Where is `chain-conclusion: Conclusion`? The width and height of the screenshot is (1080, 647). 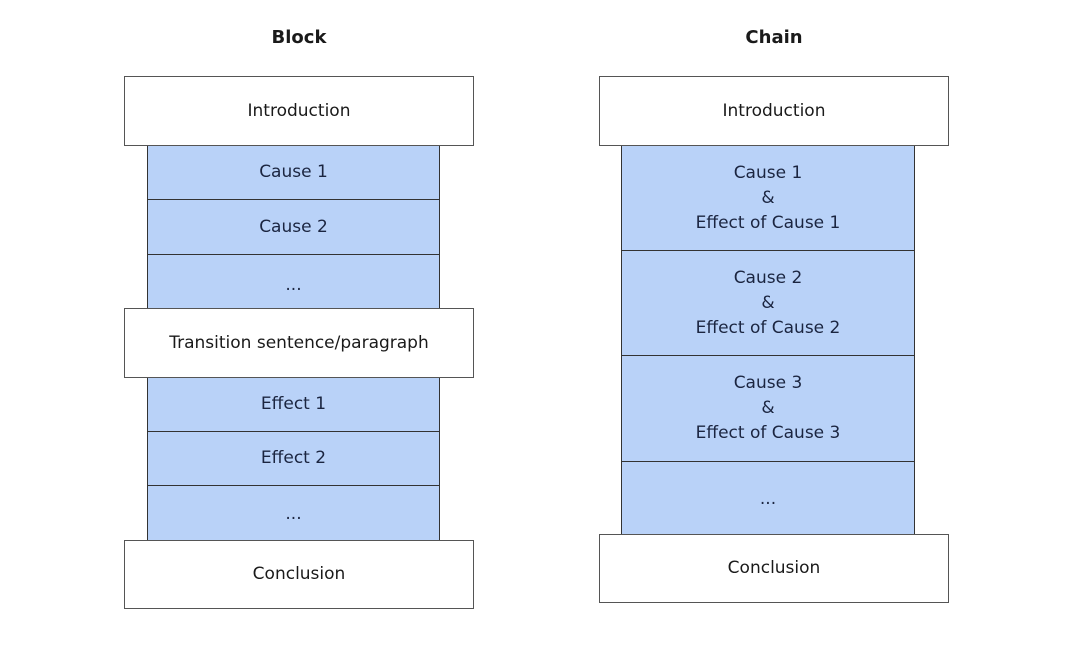 chain-conclusion: Conclusion is located at coordinates (774, 568).